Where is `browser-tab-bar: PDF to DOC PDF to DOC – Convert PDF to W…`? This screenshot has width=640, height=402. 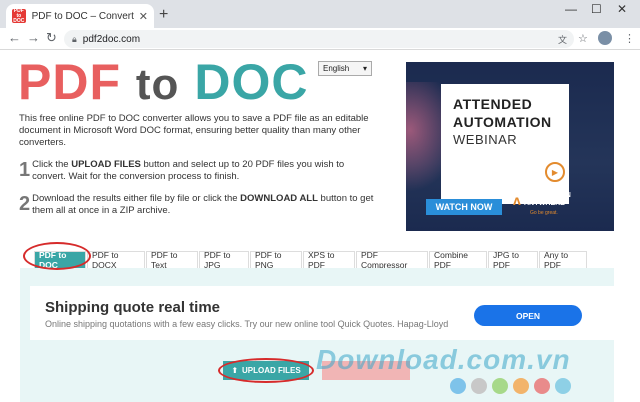
browser-tab-bar: PDF to DOC PDF to DOC – Convert PDF to W… is located at coordinates (320, 14).